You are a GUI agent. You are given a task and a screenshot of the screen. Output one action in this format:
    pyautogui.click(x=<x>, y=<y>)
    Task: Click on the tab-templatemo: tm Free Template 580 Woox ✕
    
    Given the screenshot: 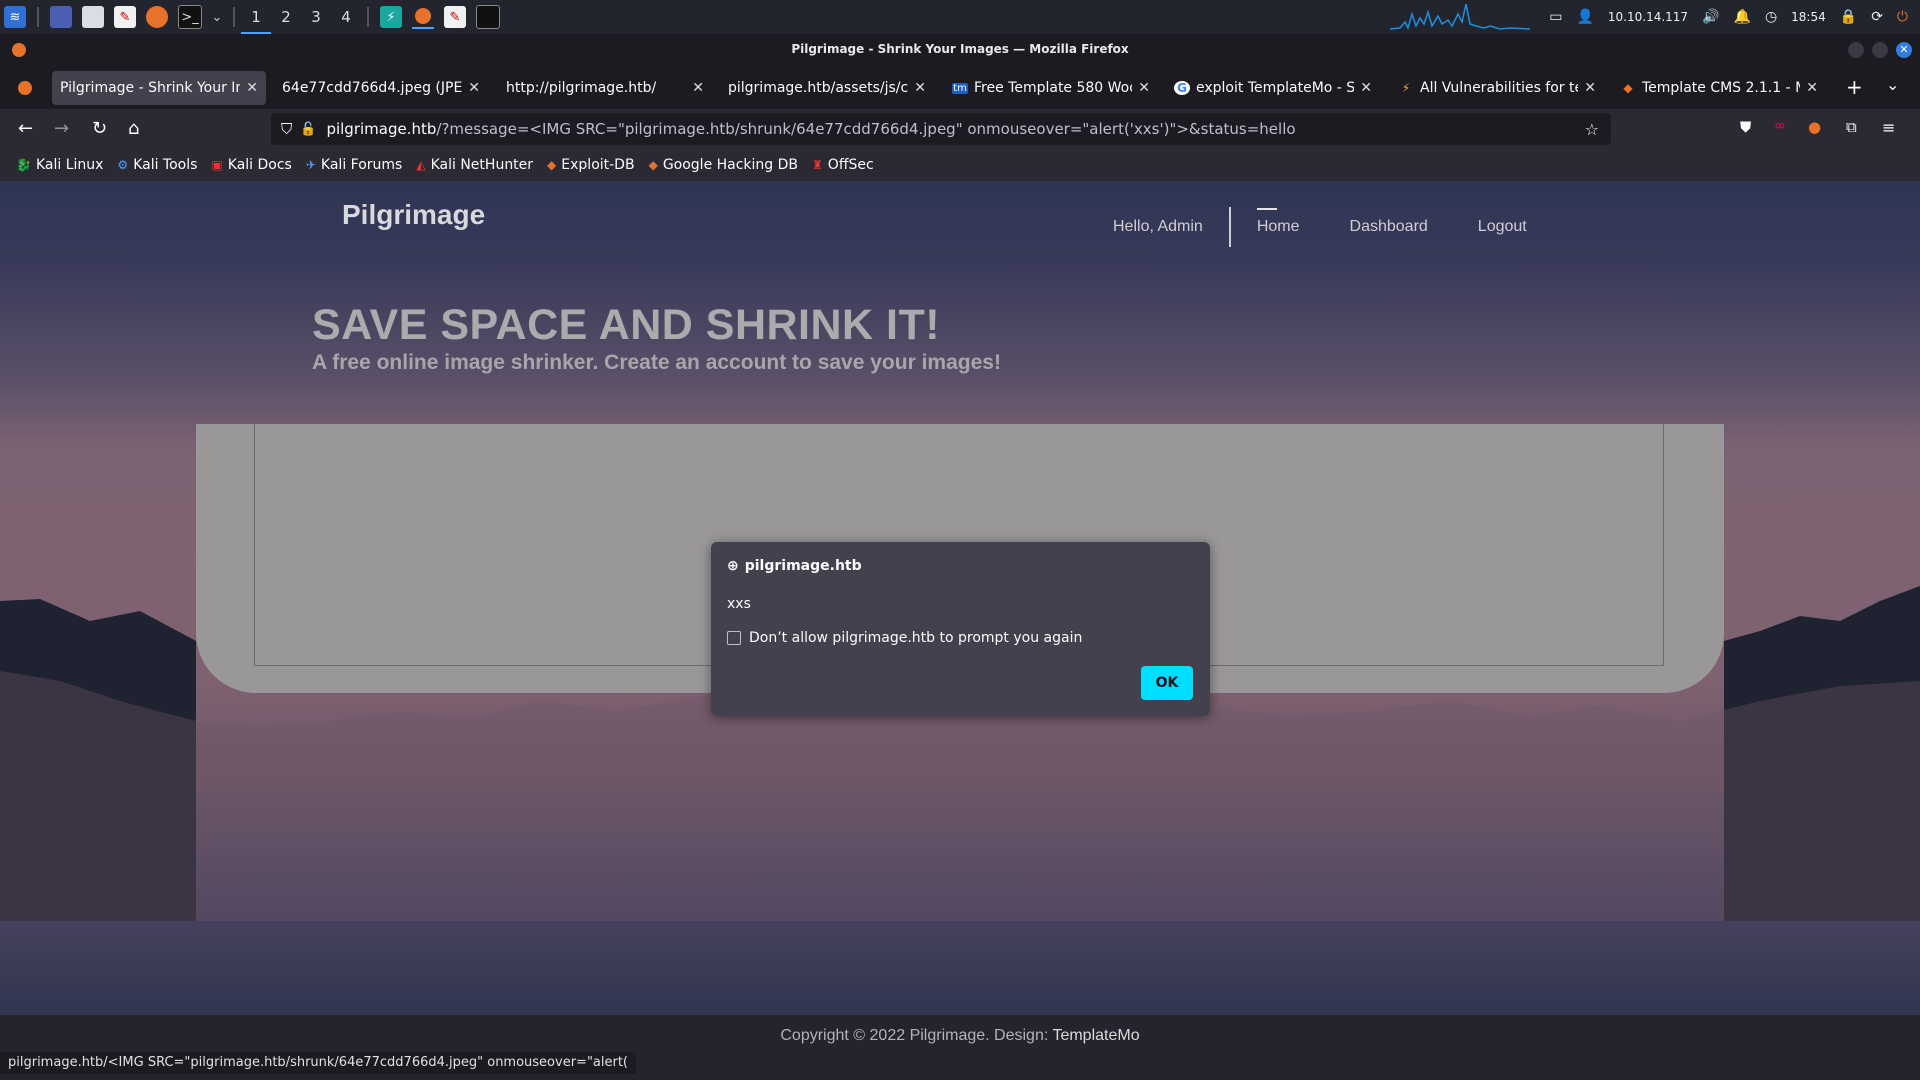 What is the action you would take?
    pyautogui.click(x=1051, y=88)
    